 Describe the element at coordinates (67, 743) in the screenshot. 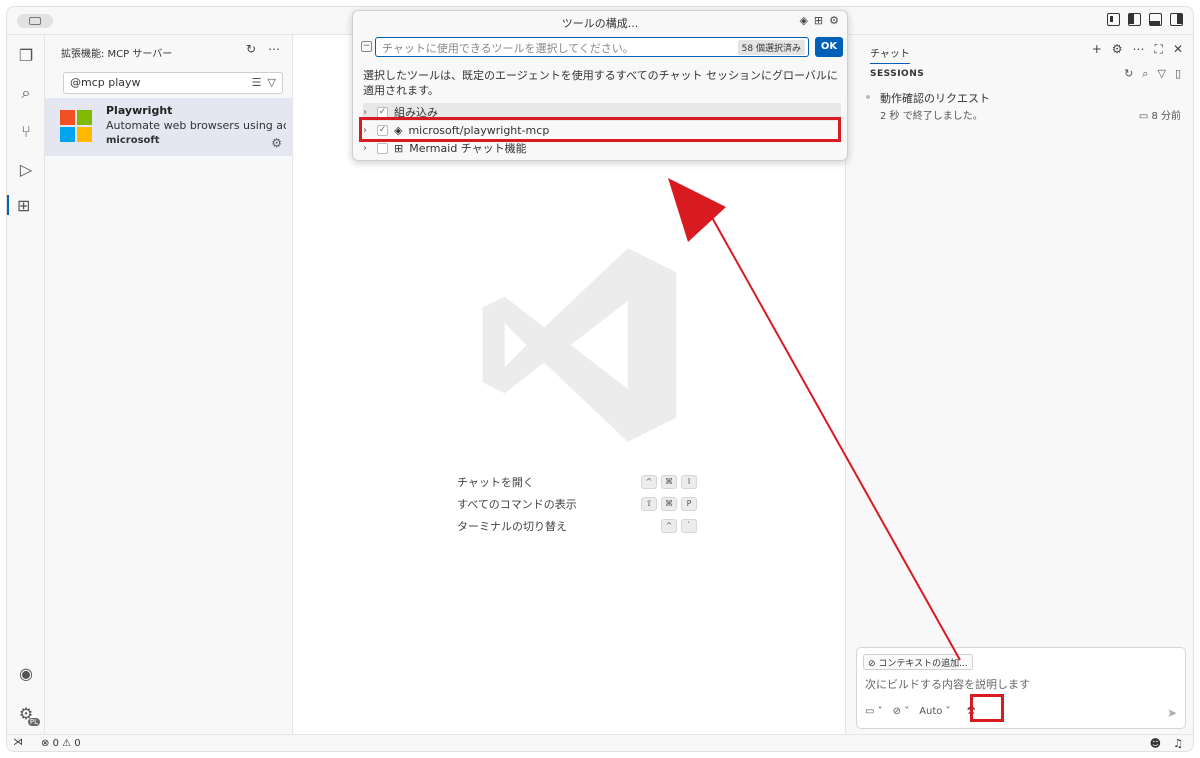

I see `warning-icon: ⚠` at that location.